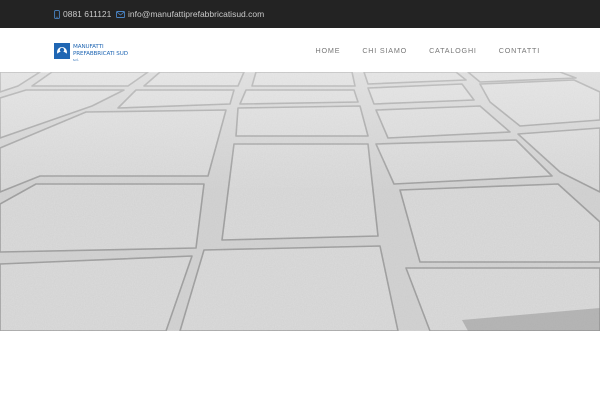  Describe the element at coordinates (417, 50) in the screenshot. I see `main-nav: HOME CHI SIAMO CATALOGHI CONTATTI` at that location.